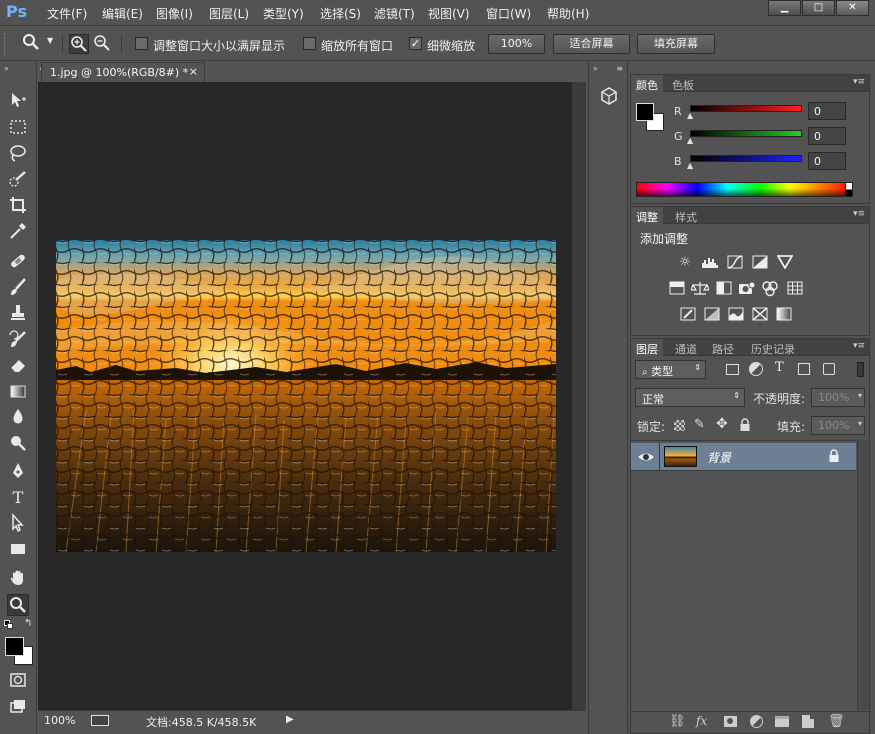 Image resolution: width=875 pixels, height=734 pixels. Describe the element at coordinates (283, 13) in the screenshot. I see `menu-type: 类型(Y)` at that location.